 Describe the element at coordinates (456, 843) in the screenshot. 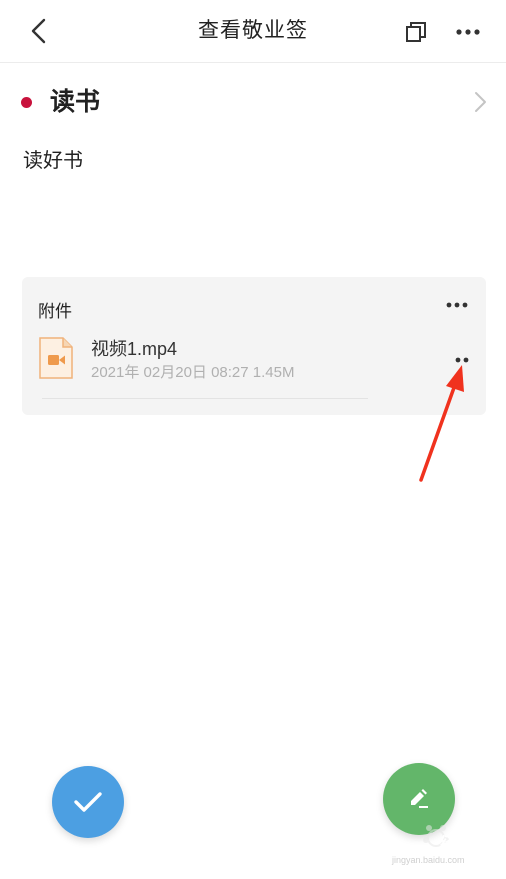

I see `watermark-text: 经验` at that location.